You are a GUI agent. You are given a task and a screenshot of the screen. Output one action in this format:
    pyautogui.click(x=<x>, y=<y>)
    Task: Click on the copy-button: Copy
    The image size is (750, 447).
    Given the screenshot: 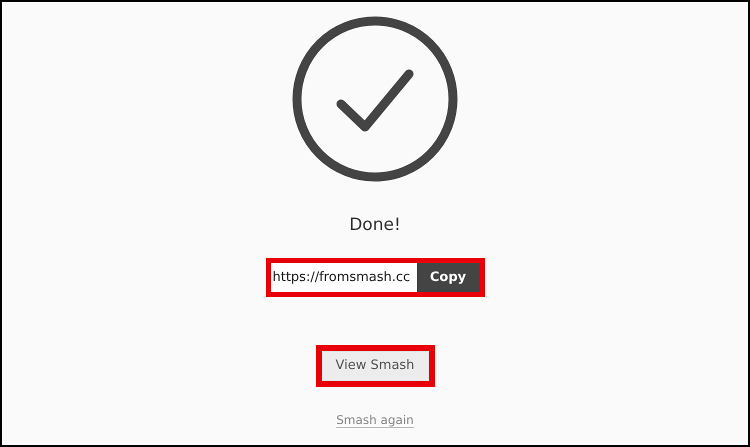 What is the action you would take?
    pyautogui.click(x=448, y=277)
    